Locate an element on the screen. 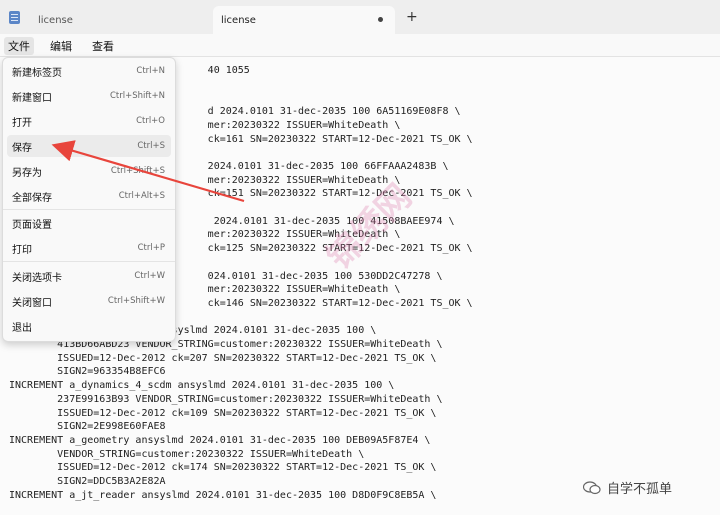  menu-item-new-window: 新建窗口 Ctrl+Shift+N is located at coordinates (89, 96).